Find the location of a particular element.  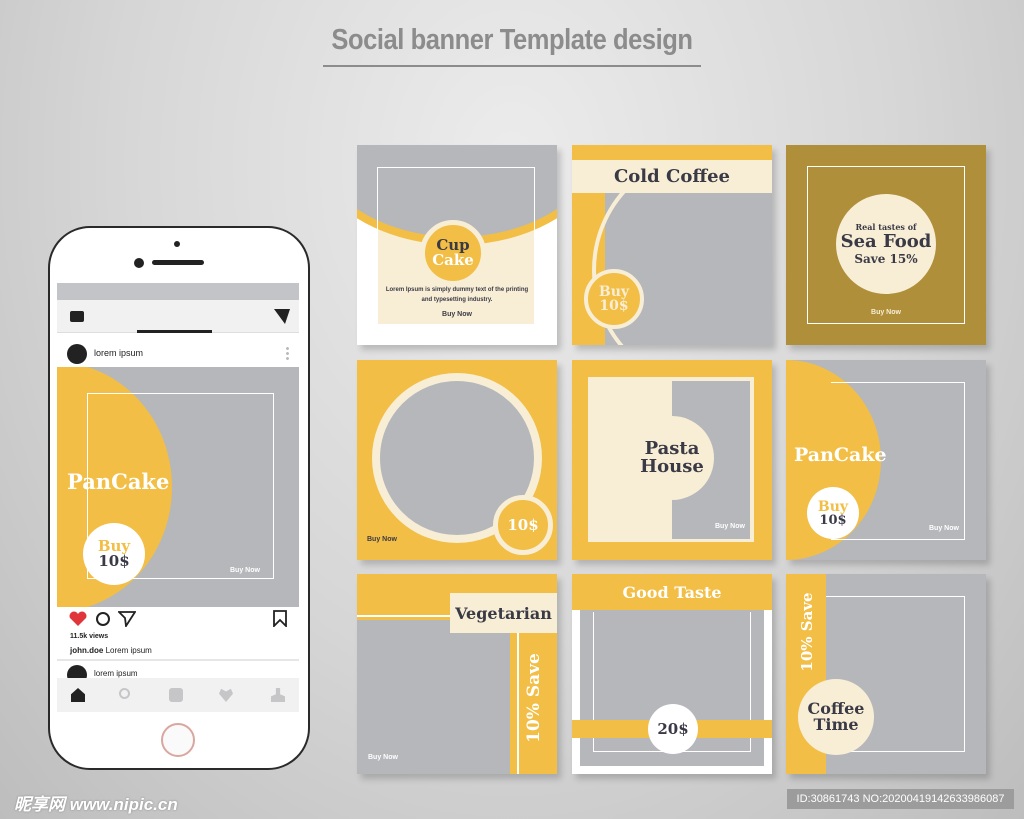

price-badge: 10$ is located at coordinates (523, 525).